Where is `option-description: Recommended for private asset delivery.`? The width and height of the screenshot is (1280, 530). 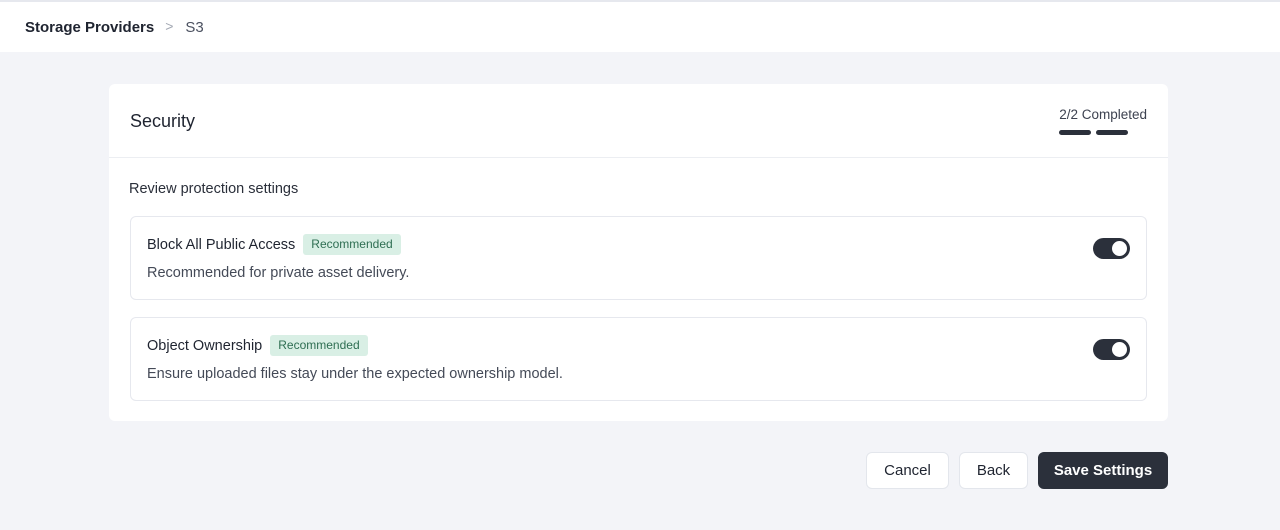
option-description: Recommended for private asset delivery. is located at coordinates (278, 273).